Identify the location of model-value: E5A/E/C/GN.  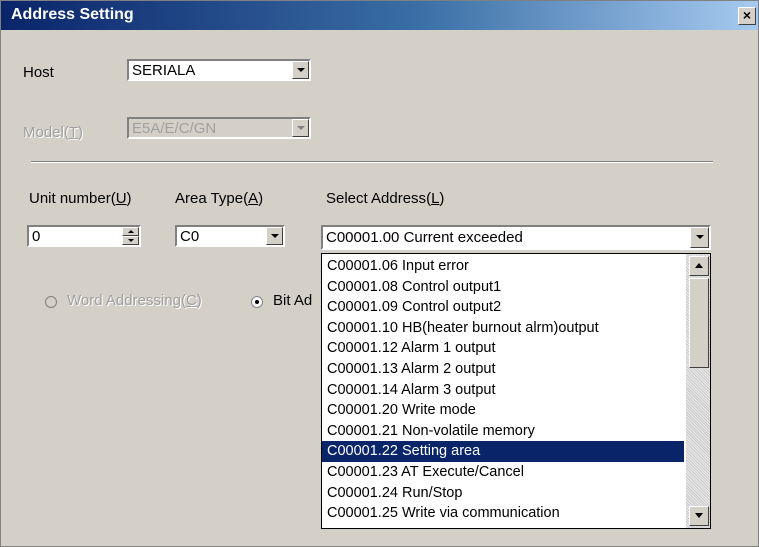
(174, 128).